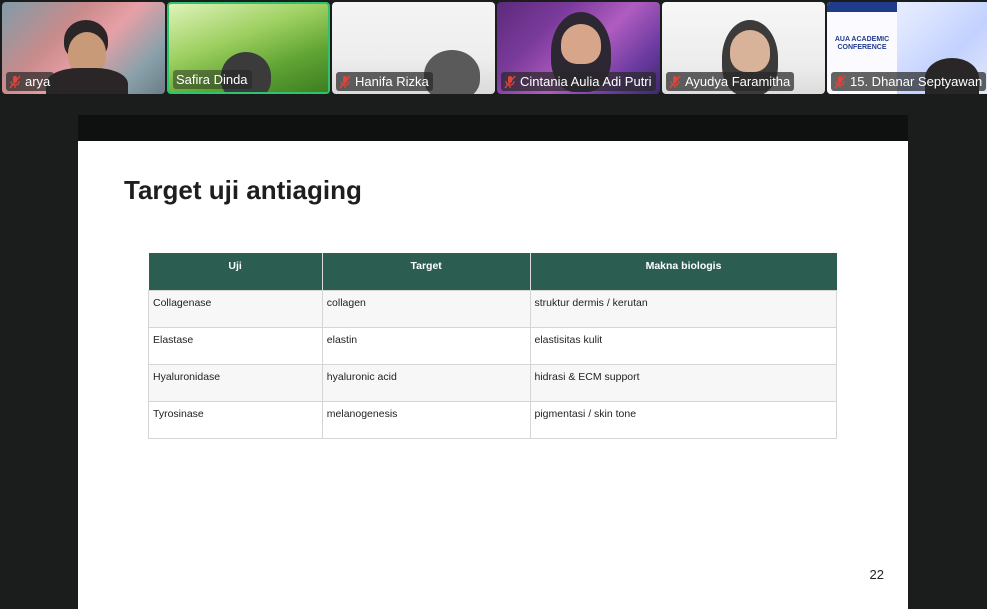  Describe the element at coordinates (426, 308) in the screenshot. I see `table-cell: collagen` at that location.